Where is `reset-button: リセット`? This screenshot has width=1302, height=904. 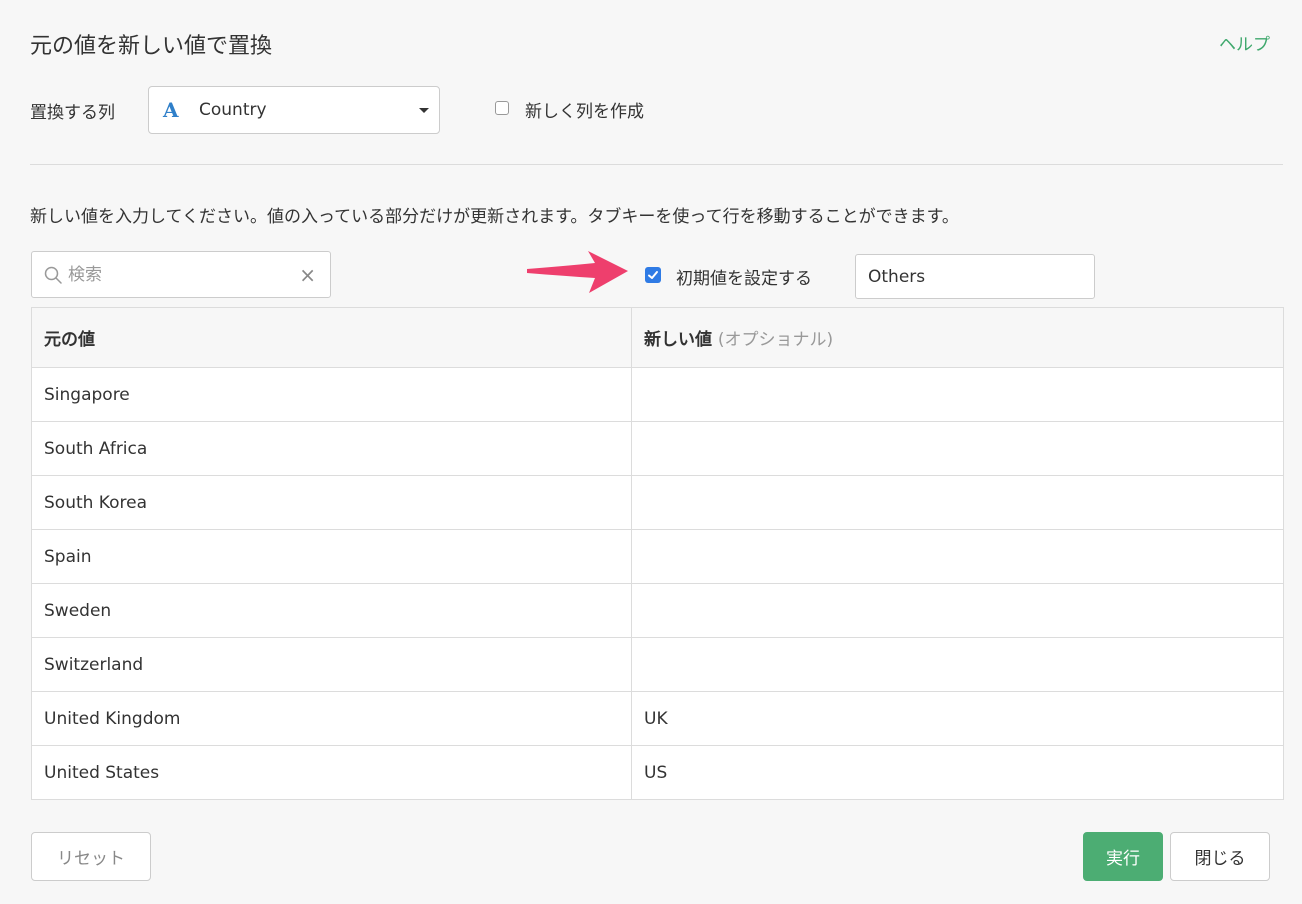
reset-button: リセット is located at coordinates (91, 856).